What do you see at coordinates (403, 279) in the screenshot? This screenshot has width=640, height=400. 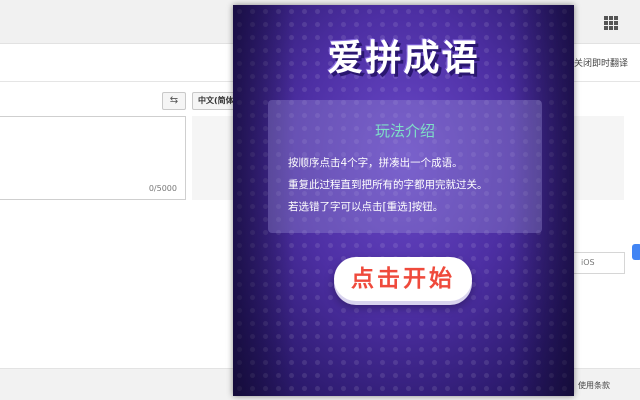 I see `start-button: 点击开始` at bounding box center [403, 279].